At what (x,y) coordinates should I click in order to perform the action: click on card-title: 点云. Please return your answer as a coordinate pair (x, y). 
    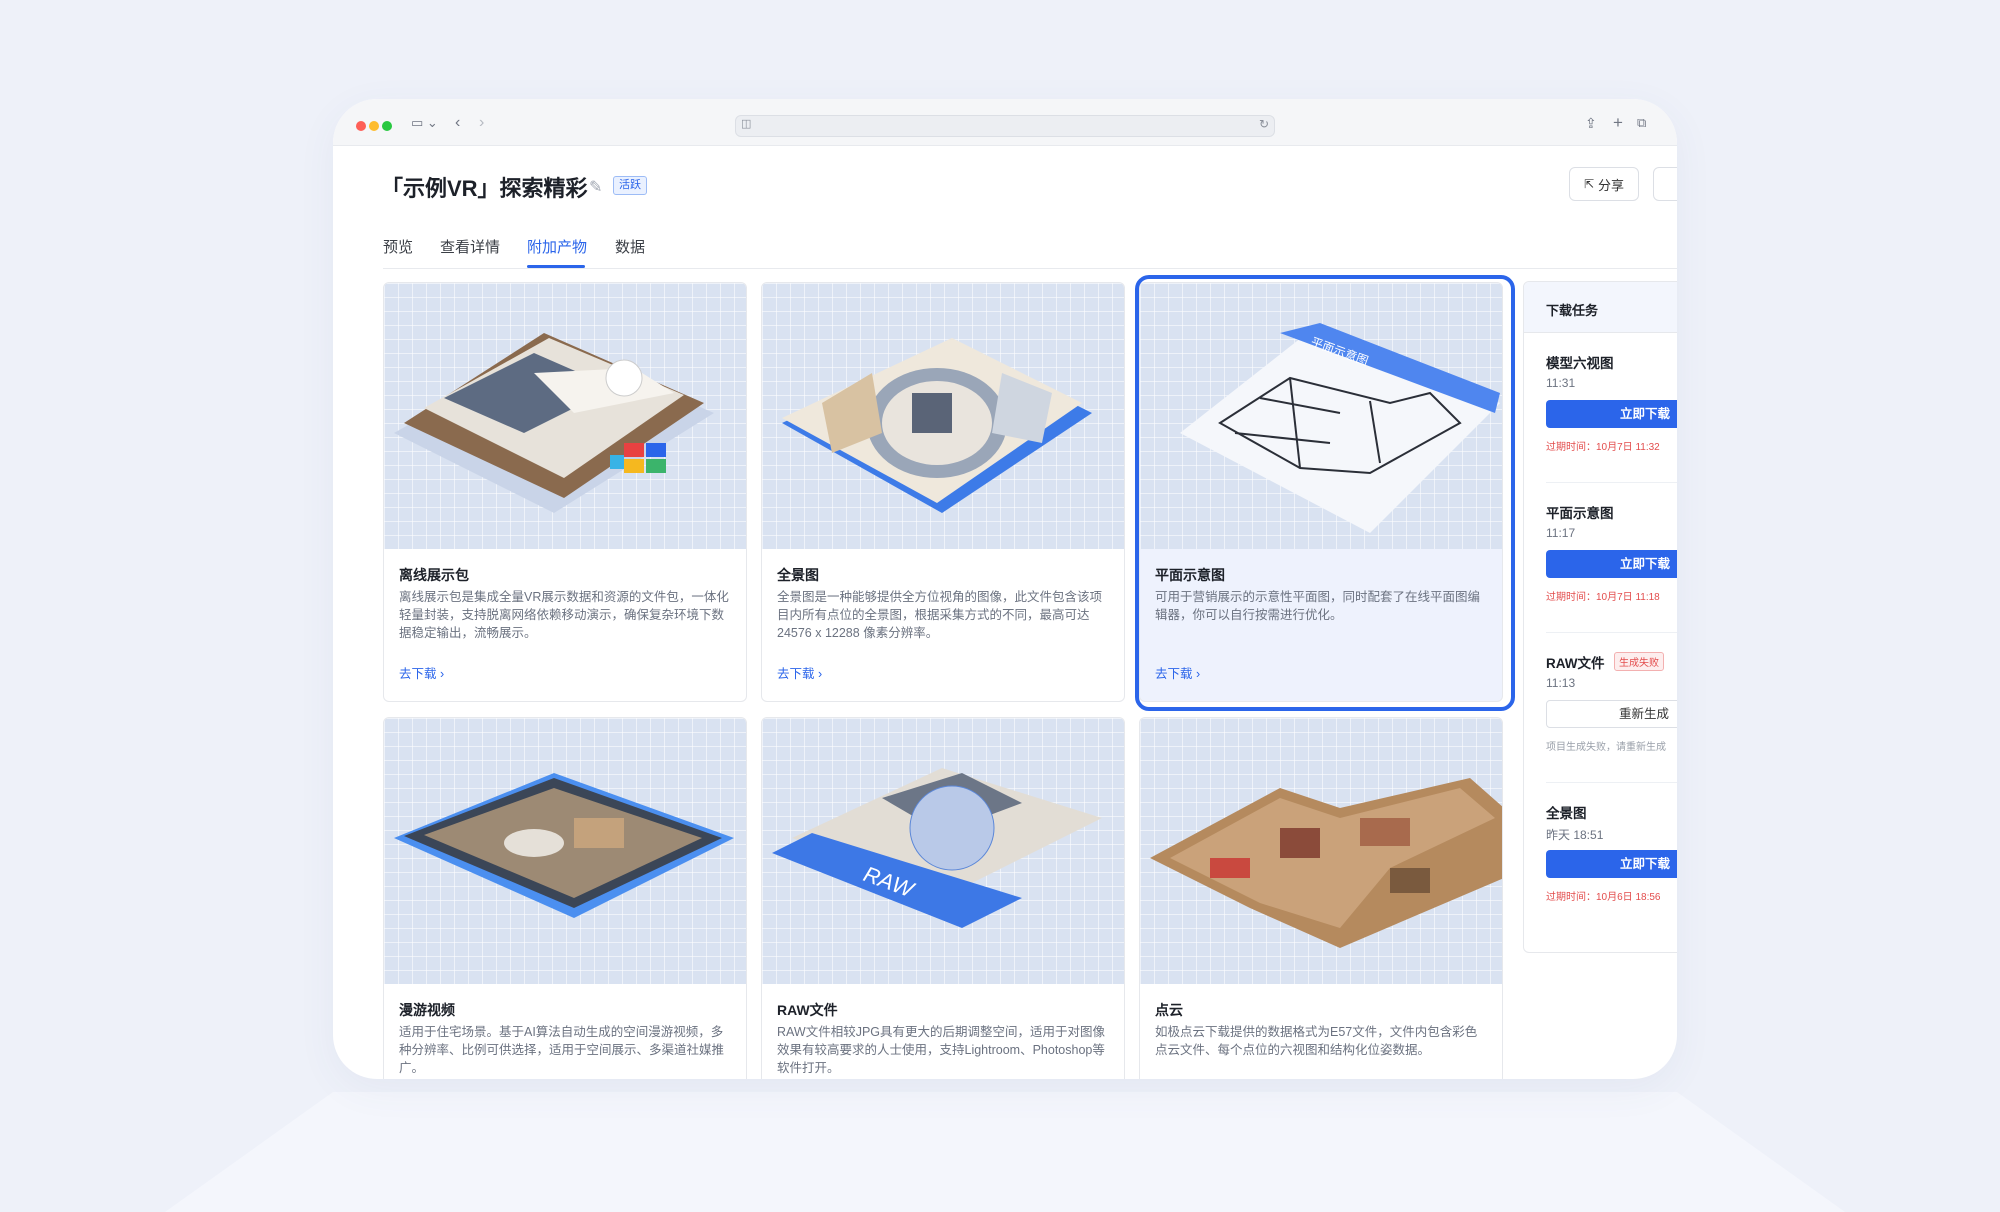
    Looking at the image, I should click on (1169, 1010).